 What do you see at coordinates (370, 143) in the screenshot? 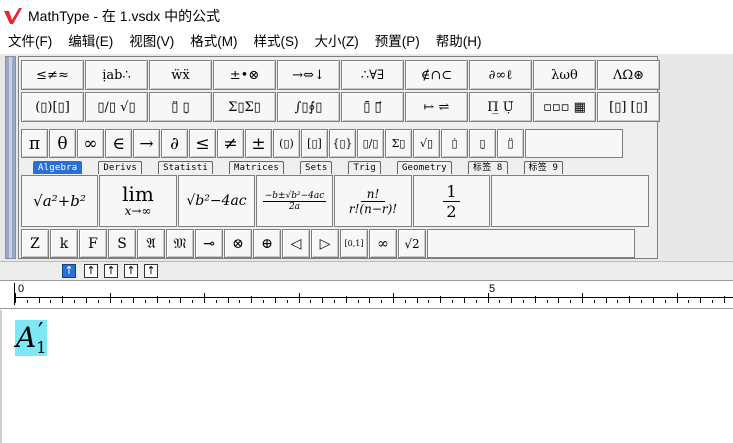
I see `template-fraction: ▯/▯` at bounding box center [370, 143].